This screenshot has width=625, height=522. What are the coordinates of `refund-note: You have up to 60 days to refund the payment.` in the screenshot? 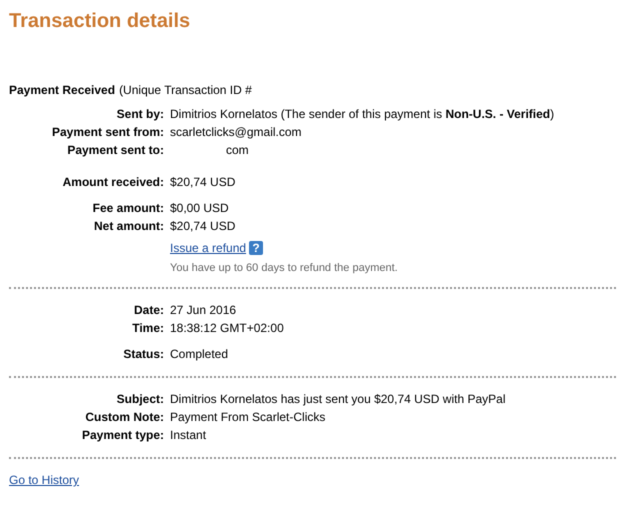 It's located at (284, 268).